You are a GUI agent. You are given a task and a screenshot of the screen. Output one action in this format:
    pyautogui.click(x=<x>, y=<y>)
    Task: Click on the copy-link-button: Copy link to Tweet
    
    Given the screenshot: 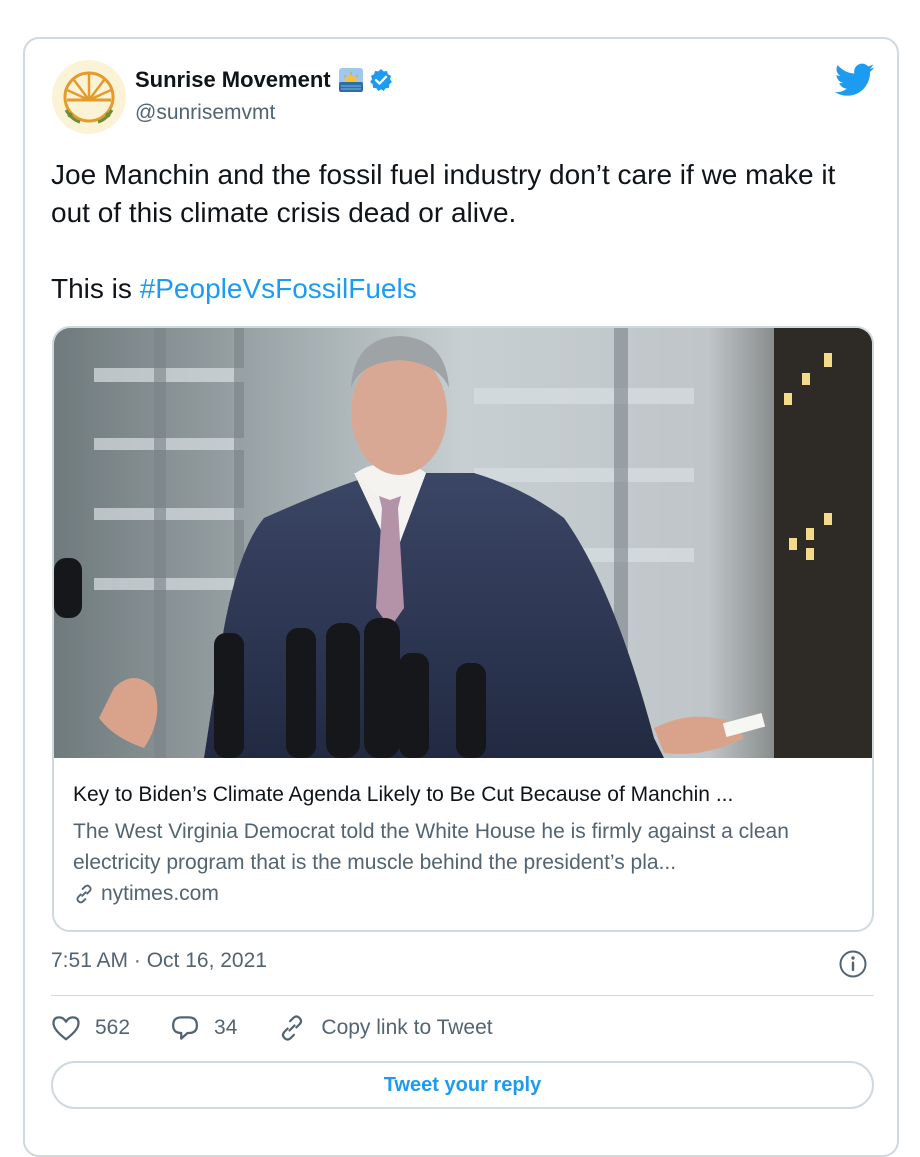 What is the action you would take?
    pyautogui.click(x=385, y=1028)
    